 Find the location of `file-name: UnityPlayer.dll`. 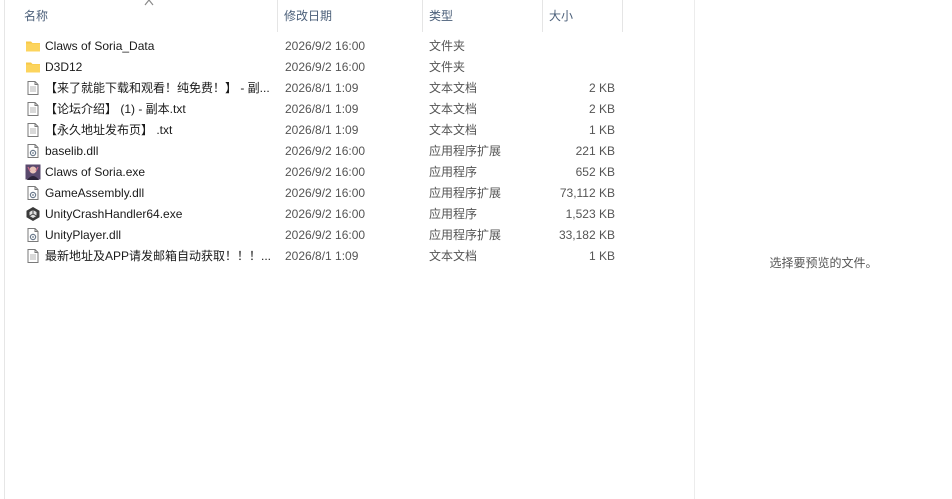

file-name: UnityPlayer.dll is located at coordinates (83, 235).